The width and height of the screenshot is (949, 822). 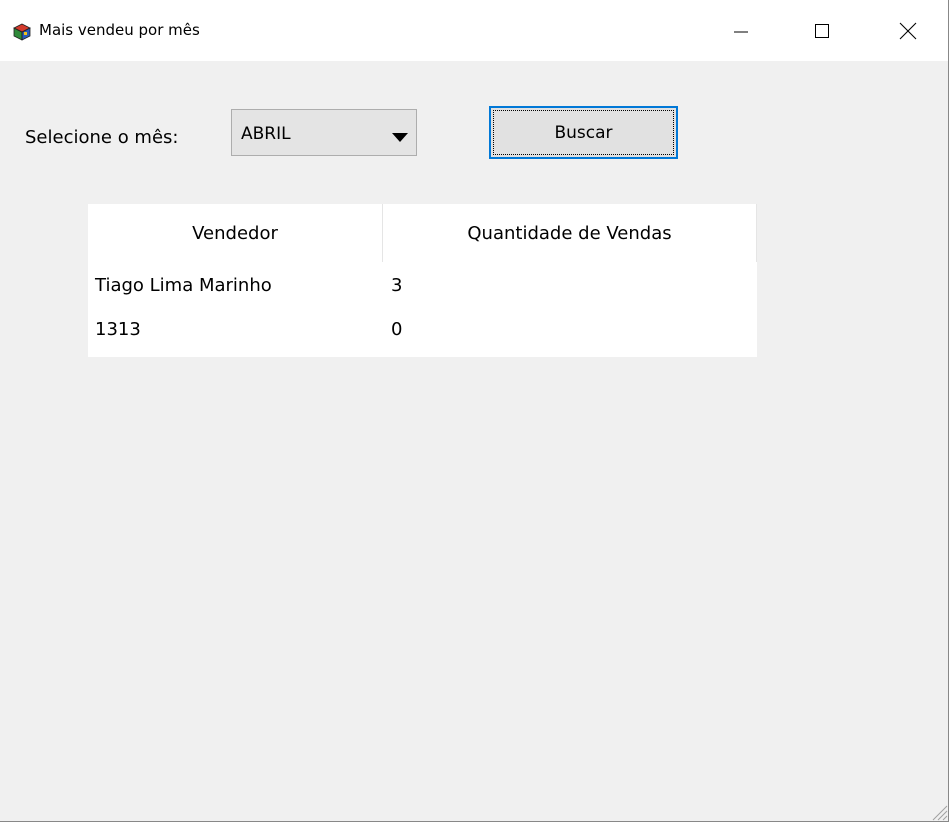 I want to click on table-header: Vendedor Quantidade de Vendas, so click(x=422, y=233).